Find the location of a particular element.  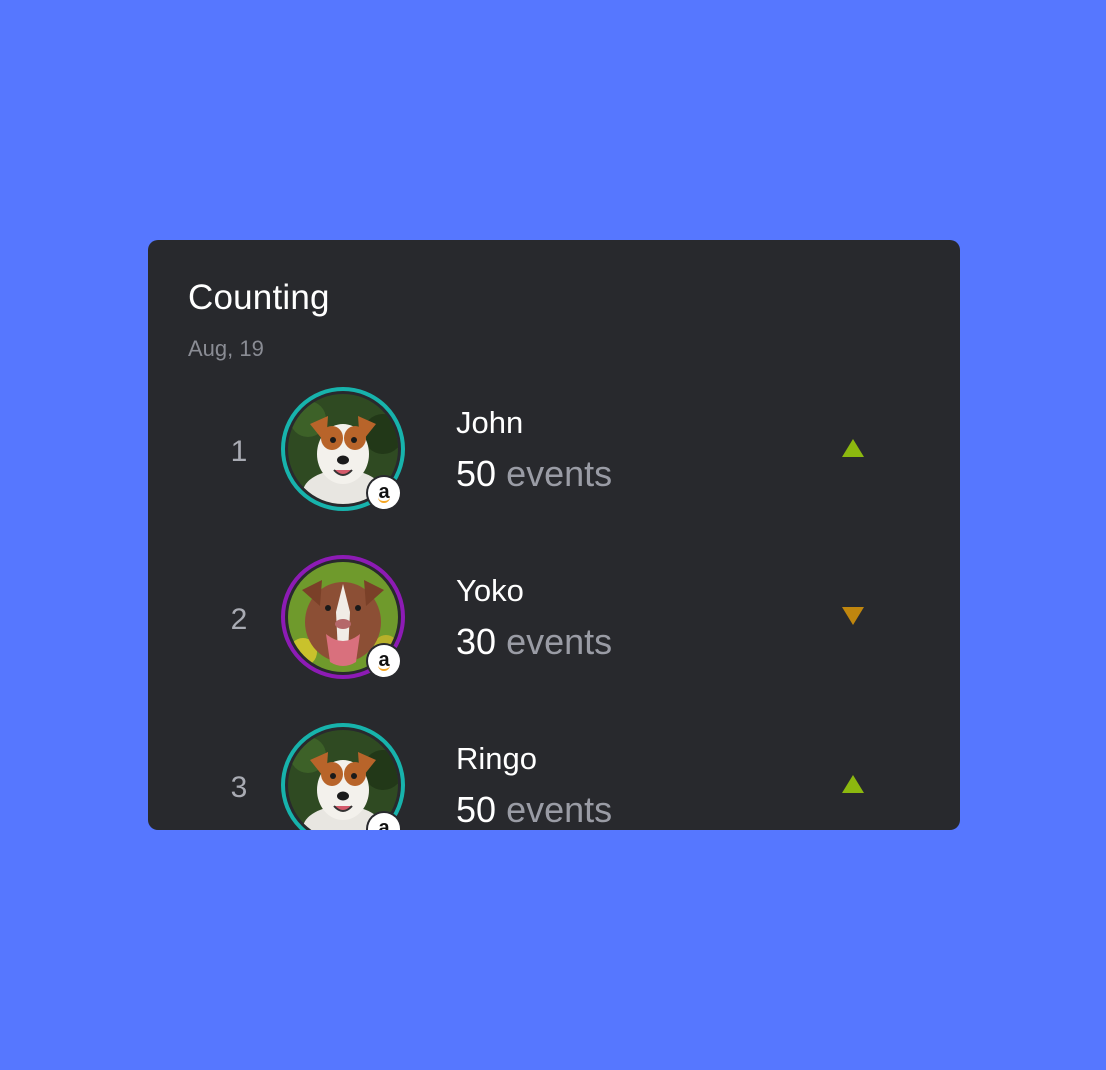

card-title: Counting is located at coordinates (259, 297).